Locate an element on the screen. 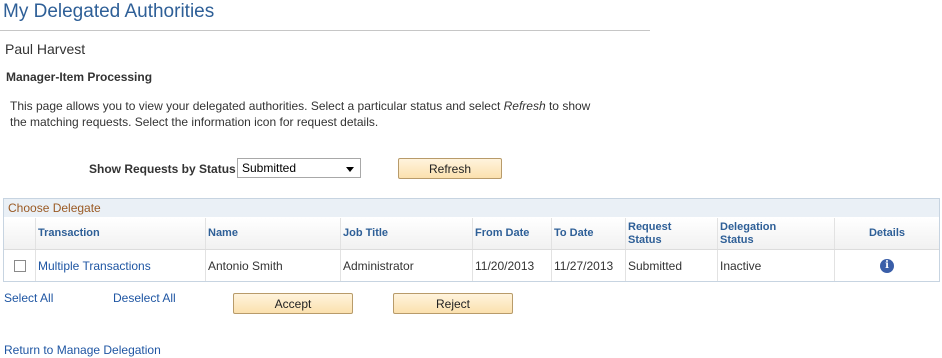 The width and height of the screenshot is (942, 358). select-all-link: Select All is located at coordinates (28, 298).